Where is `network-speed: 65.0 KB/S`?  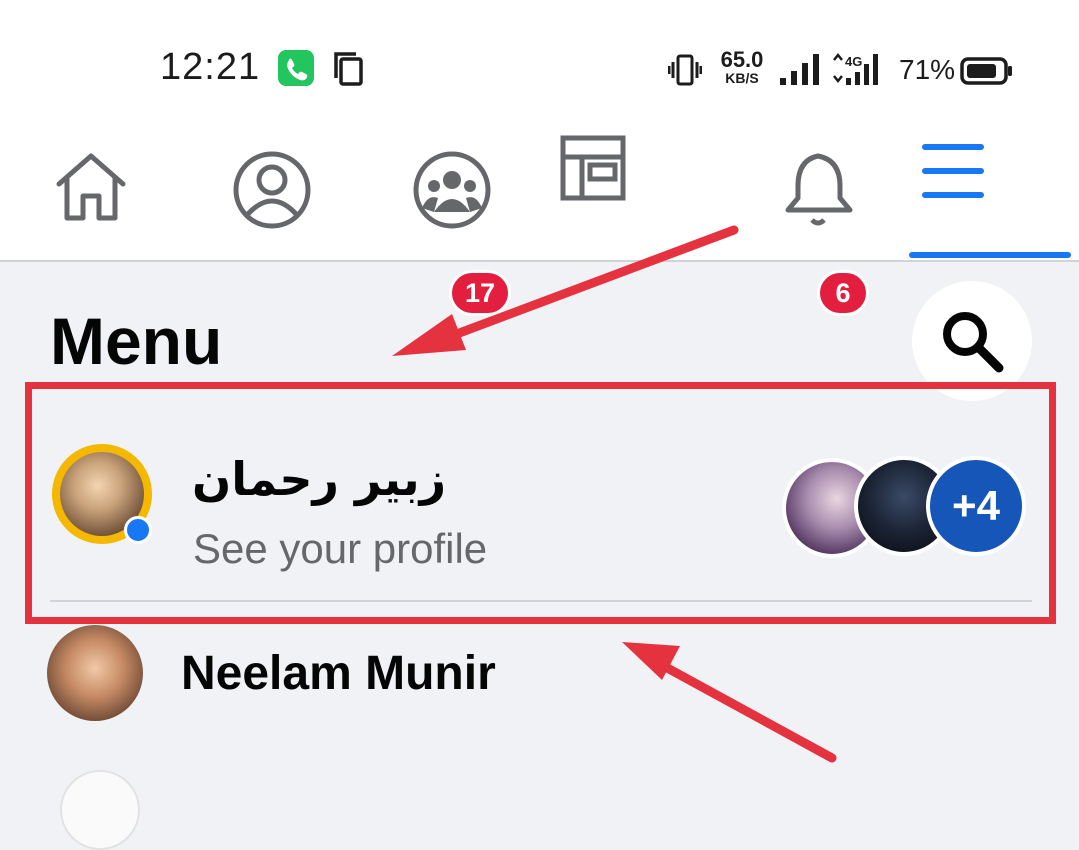 network-speed: 65.0 KB/S is located at coordinates (742, 66).